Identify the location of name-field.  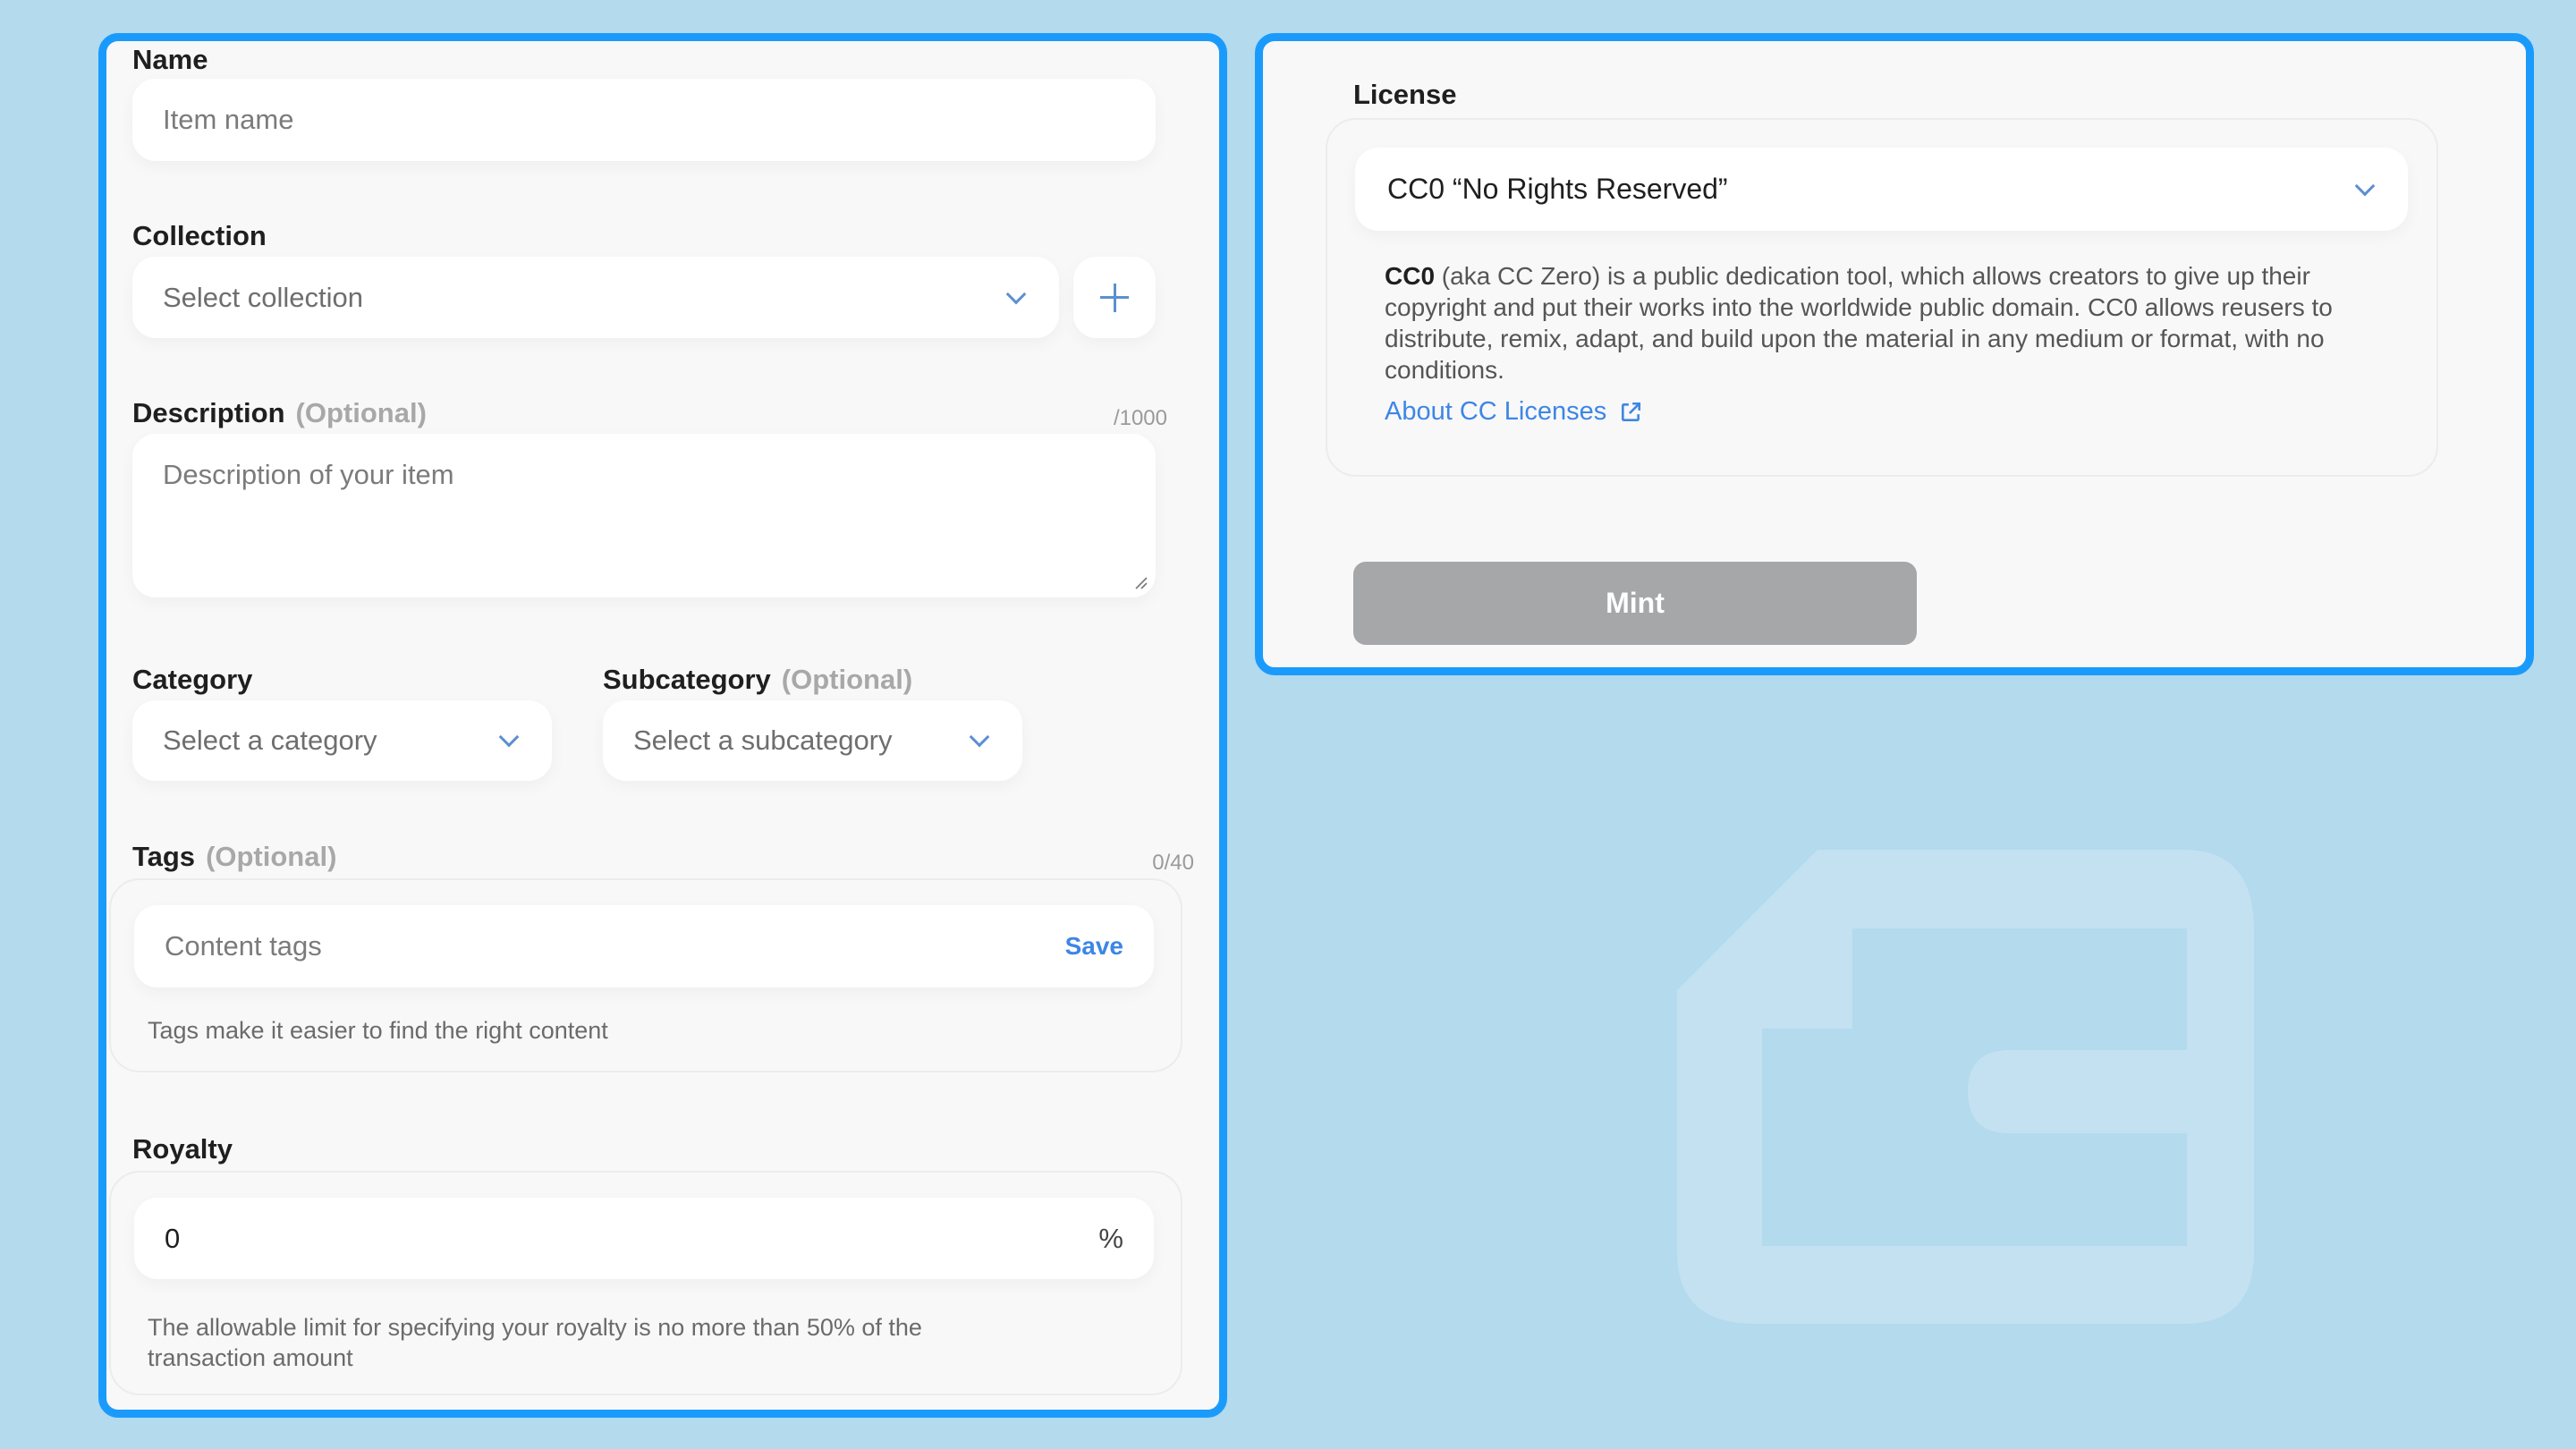
(644, 120).